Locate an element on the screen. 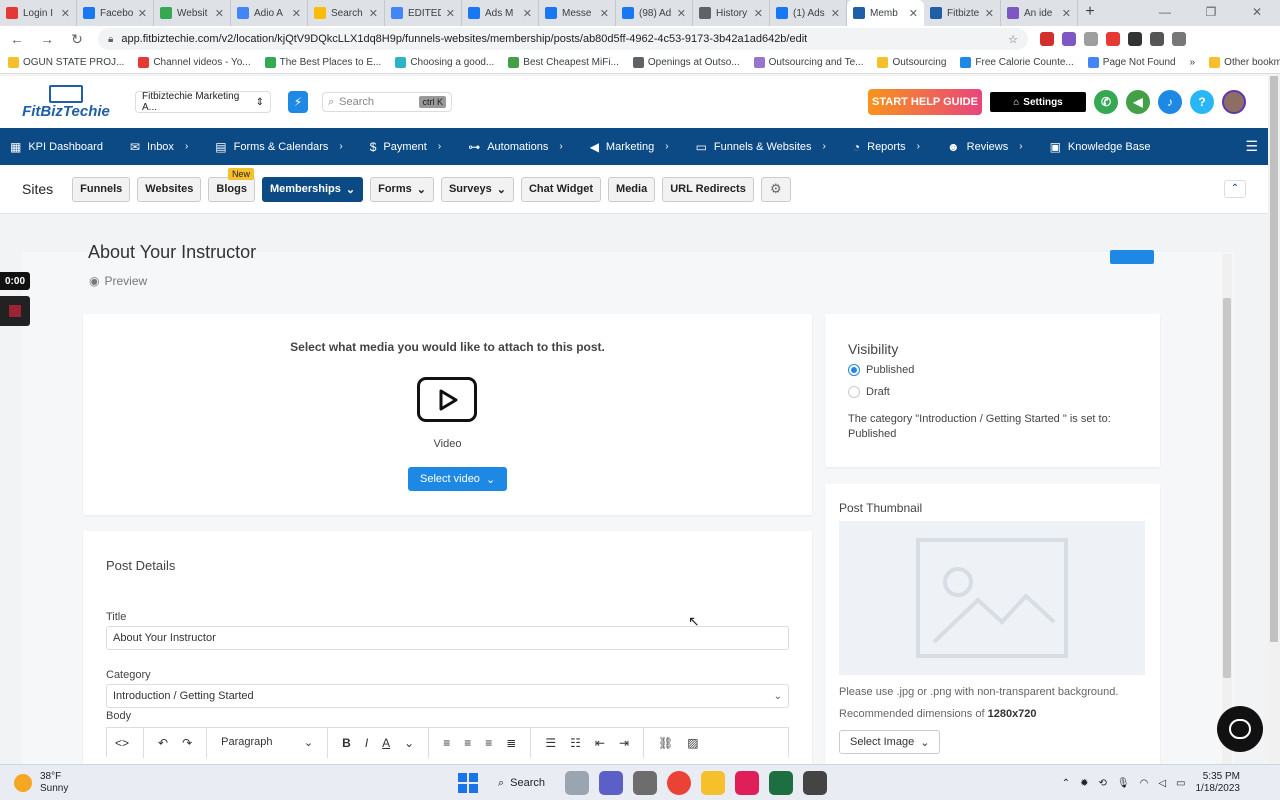 The width and height of the screenshot is (1280, 800). file-explorer-icon is located at coordinates (713, 783).